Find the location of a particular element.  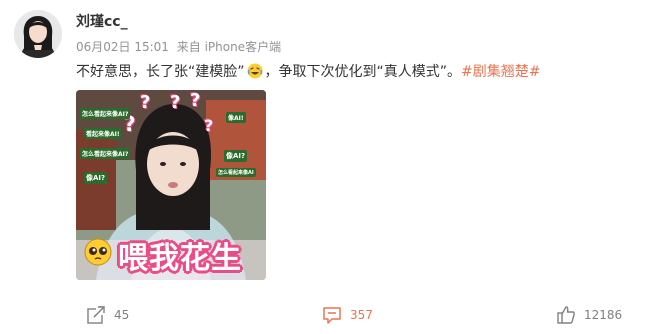

pleading-face-emoji-icon is located at coordinates (98, 252).